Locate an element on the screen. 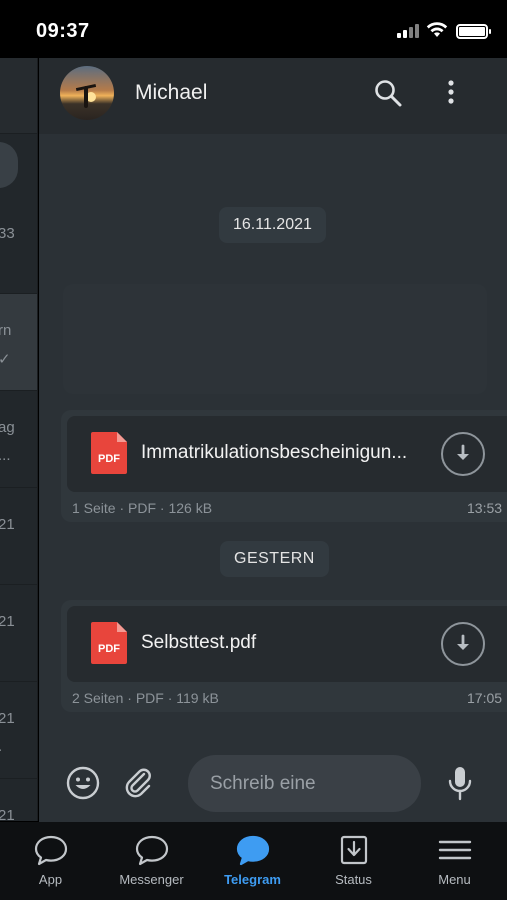 The image size is (507, 900). hamburger-icon is located at coordinates (454, 850).